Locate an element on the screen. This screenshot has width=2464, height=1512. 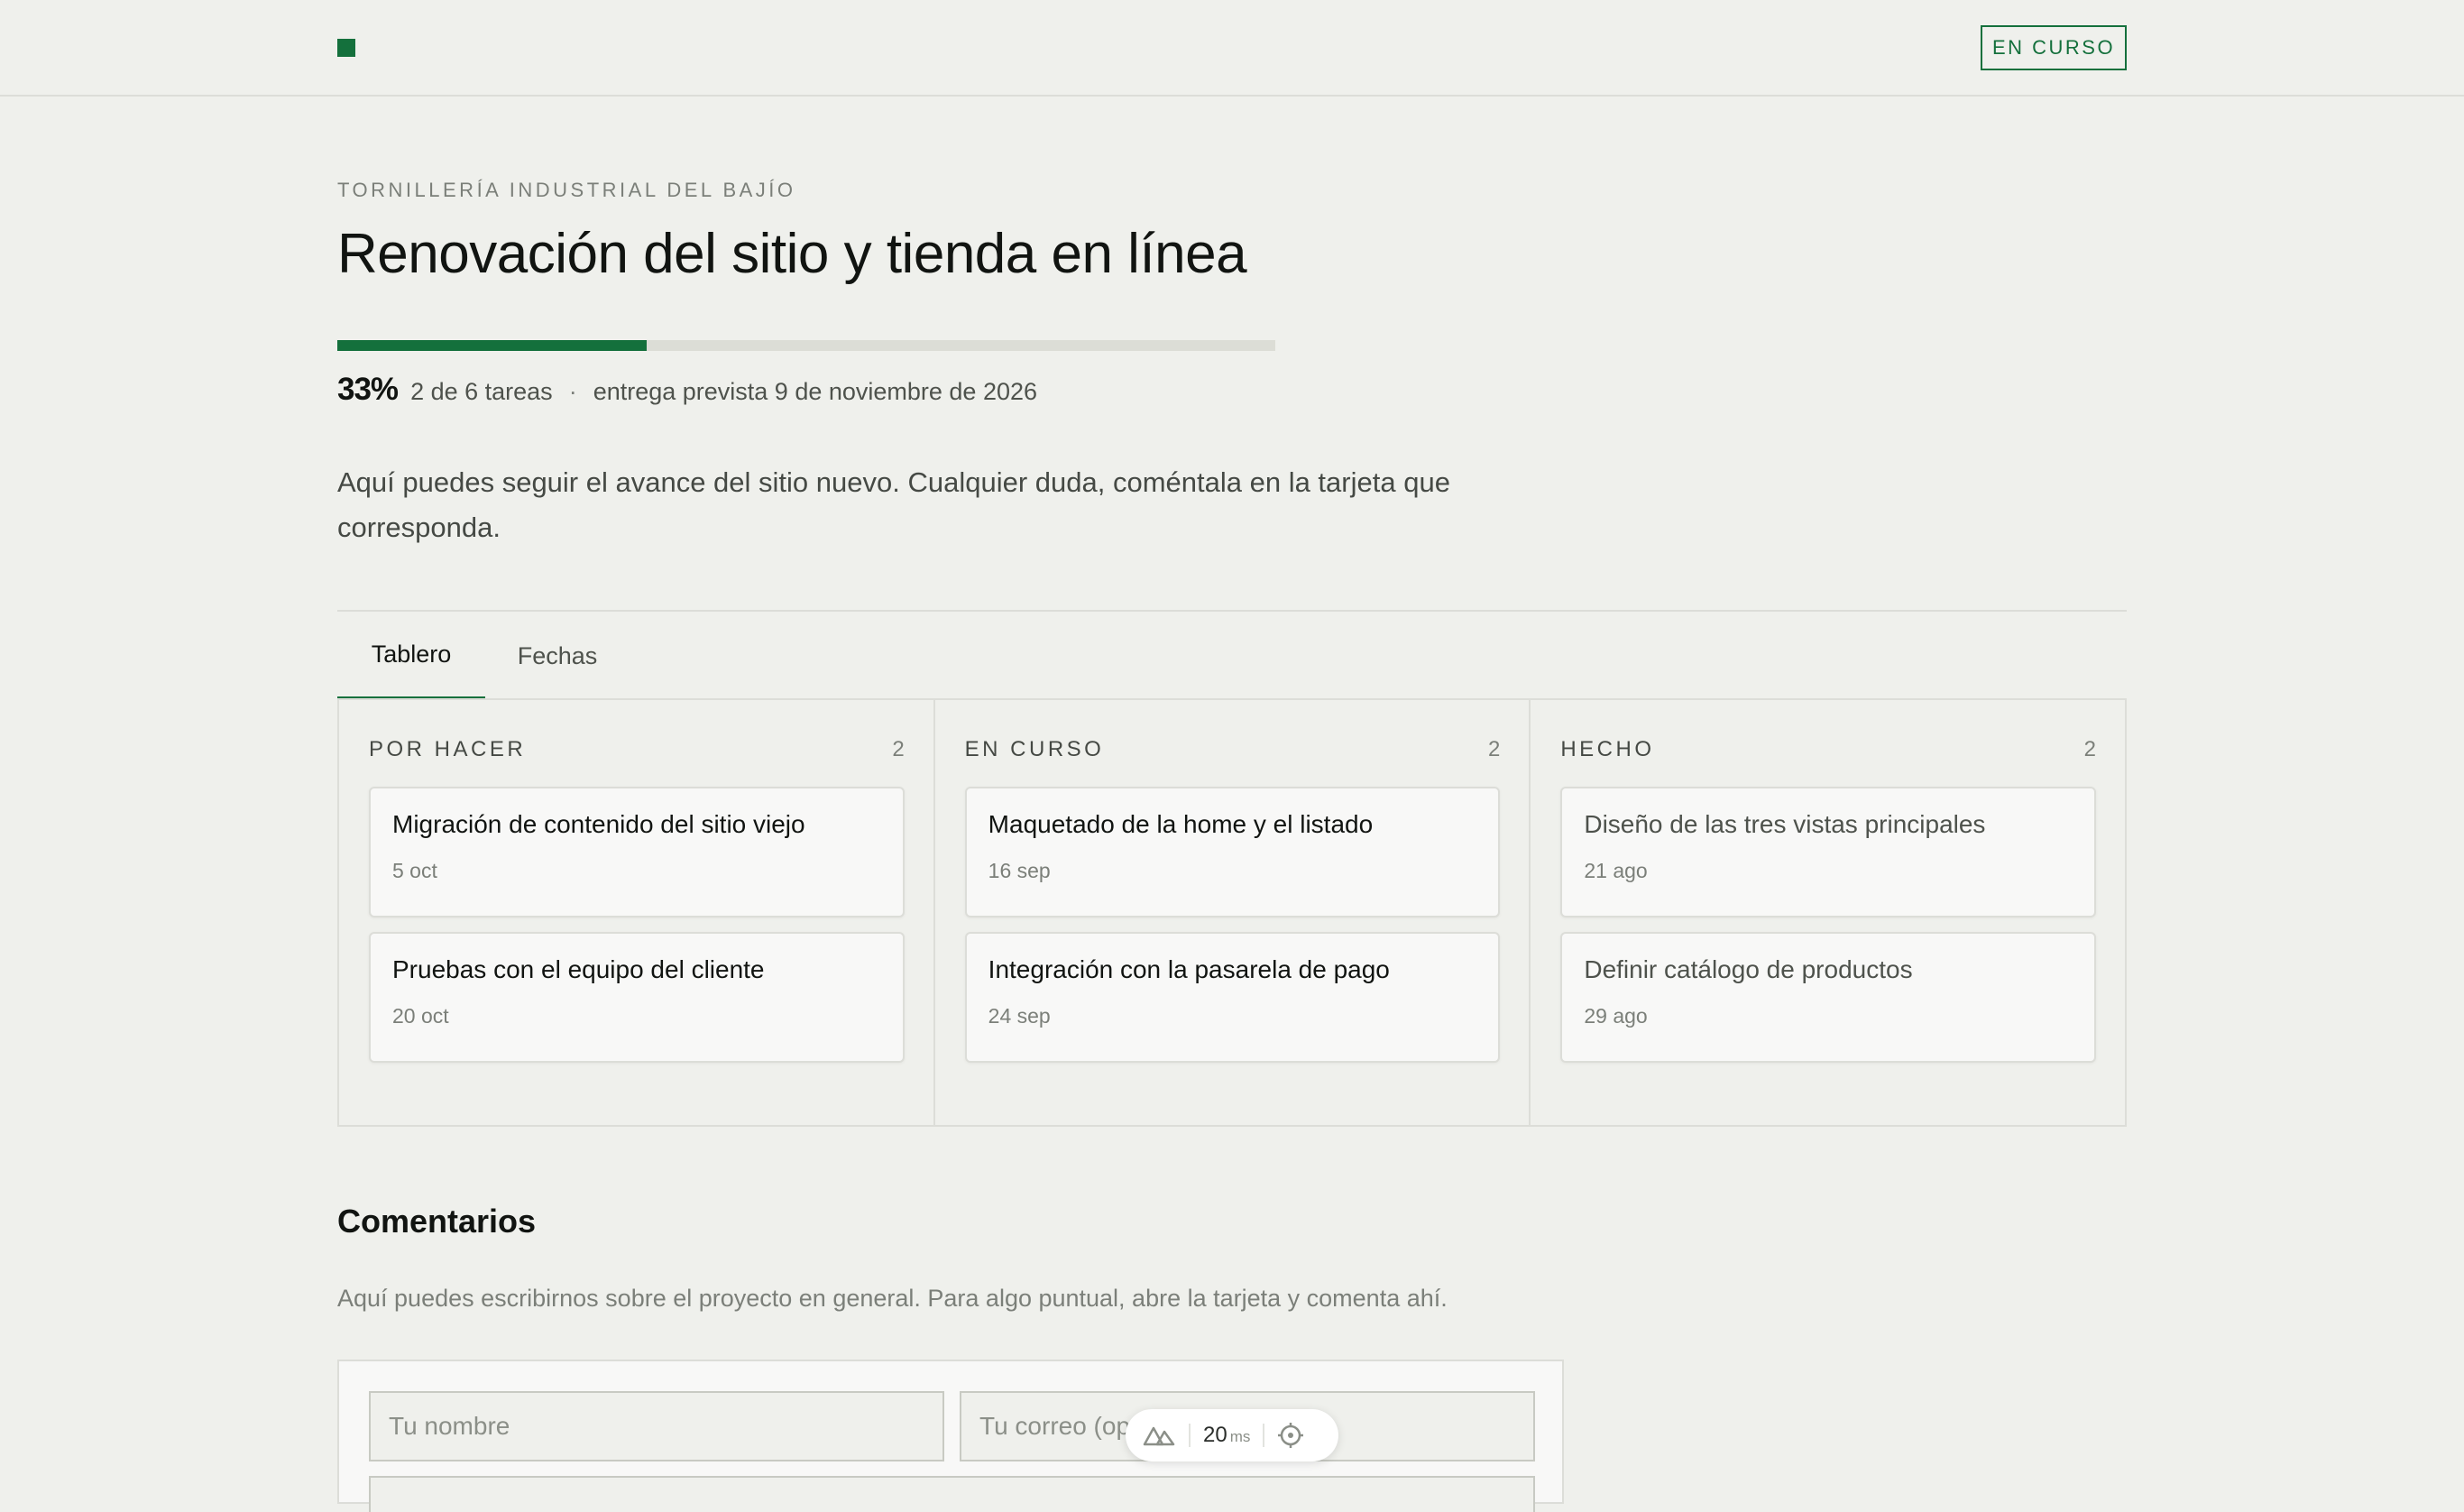
task-card-date: 21 ago is located at coordinates (1616, 870).